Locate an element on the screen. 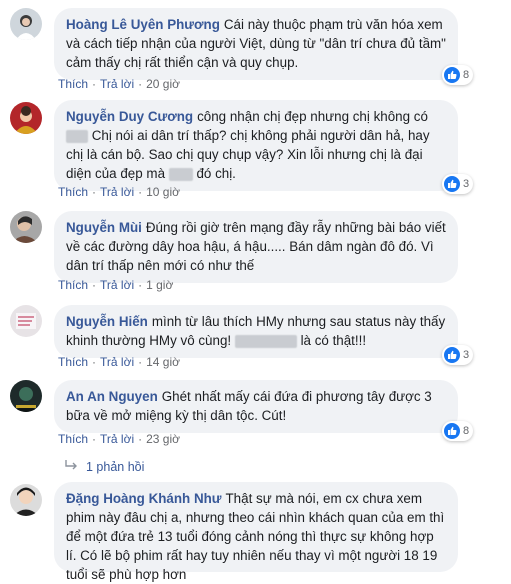  replies-count: 1 phản hồi is located at coordinates (115, 467).